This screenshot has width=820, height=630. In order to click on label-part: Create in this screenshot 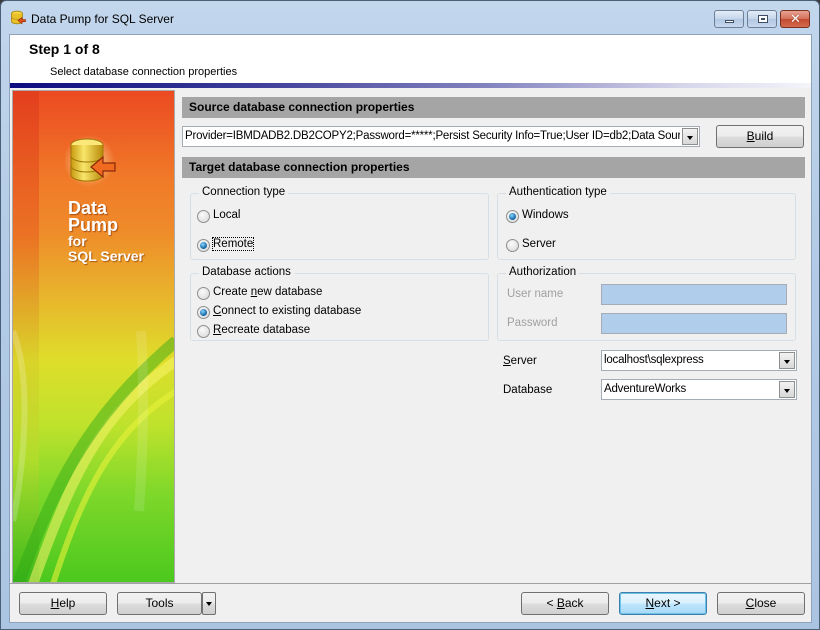, I will do `click(232, 292)`.